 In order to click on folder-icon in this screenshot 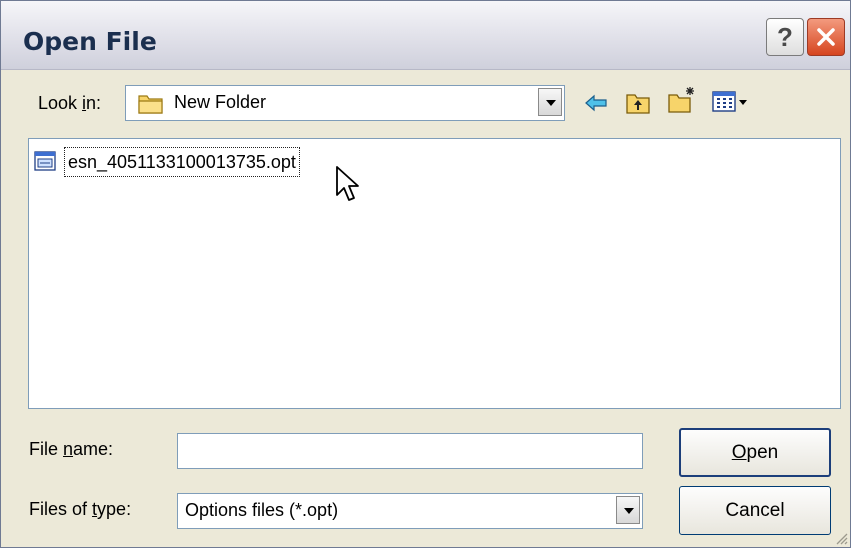, I will do `click(150, 104)`.